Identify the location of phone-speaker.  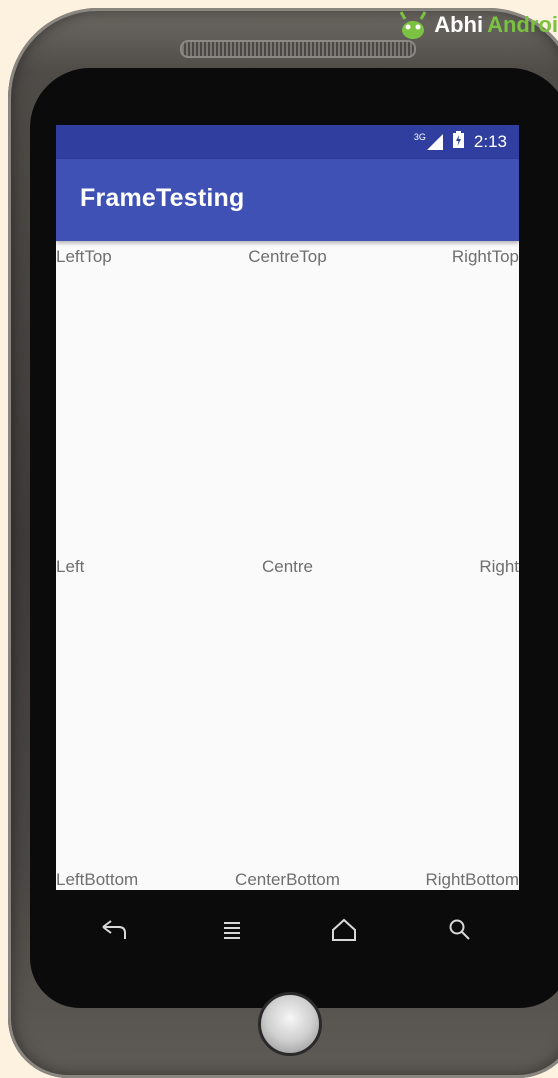
(298, 49).